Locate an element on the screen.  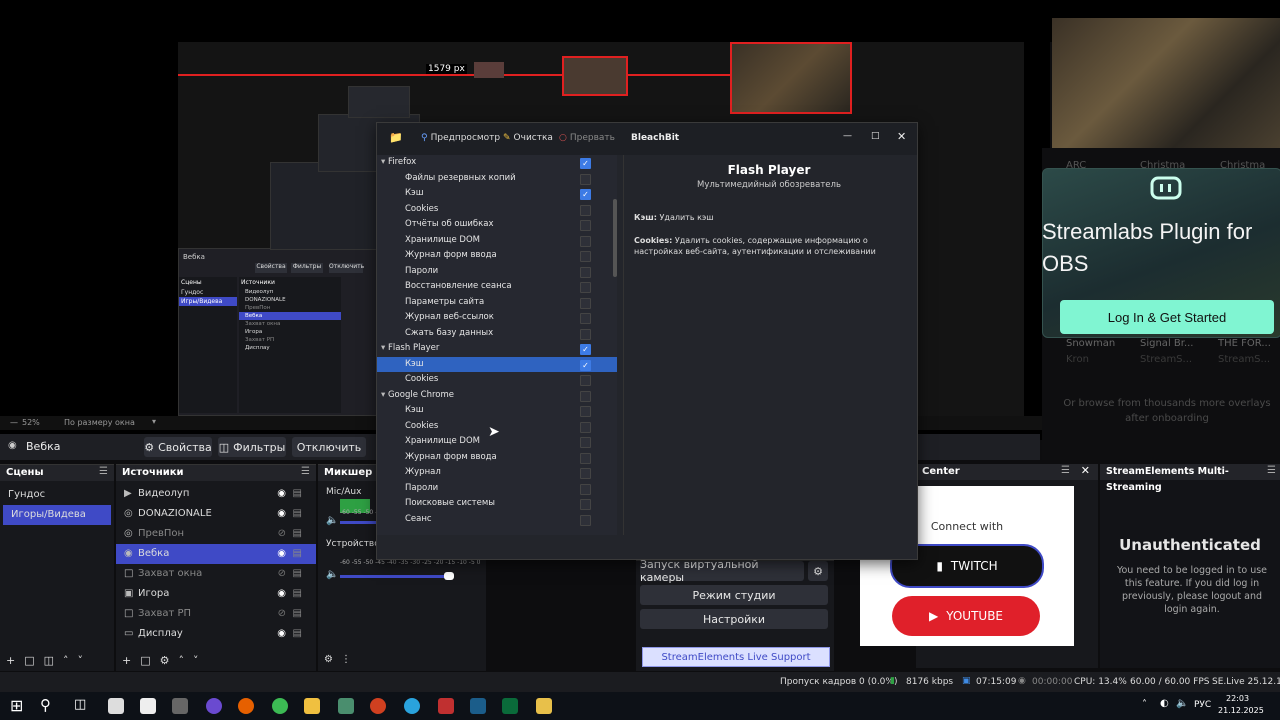
clock-date: 21.12.2025 is located at coordinates (1241, 710).